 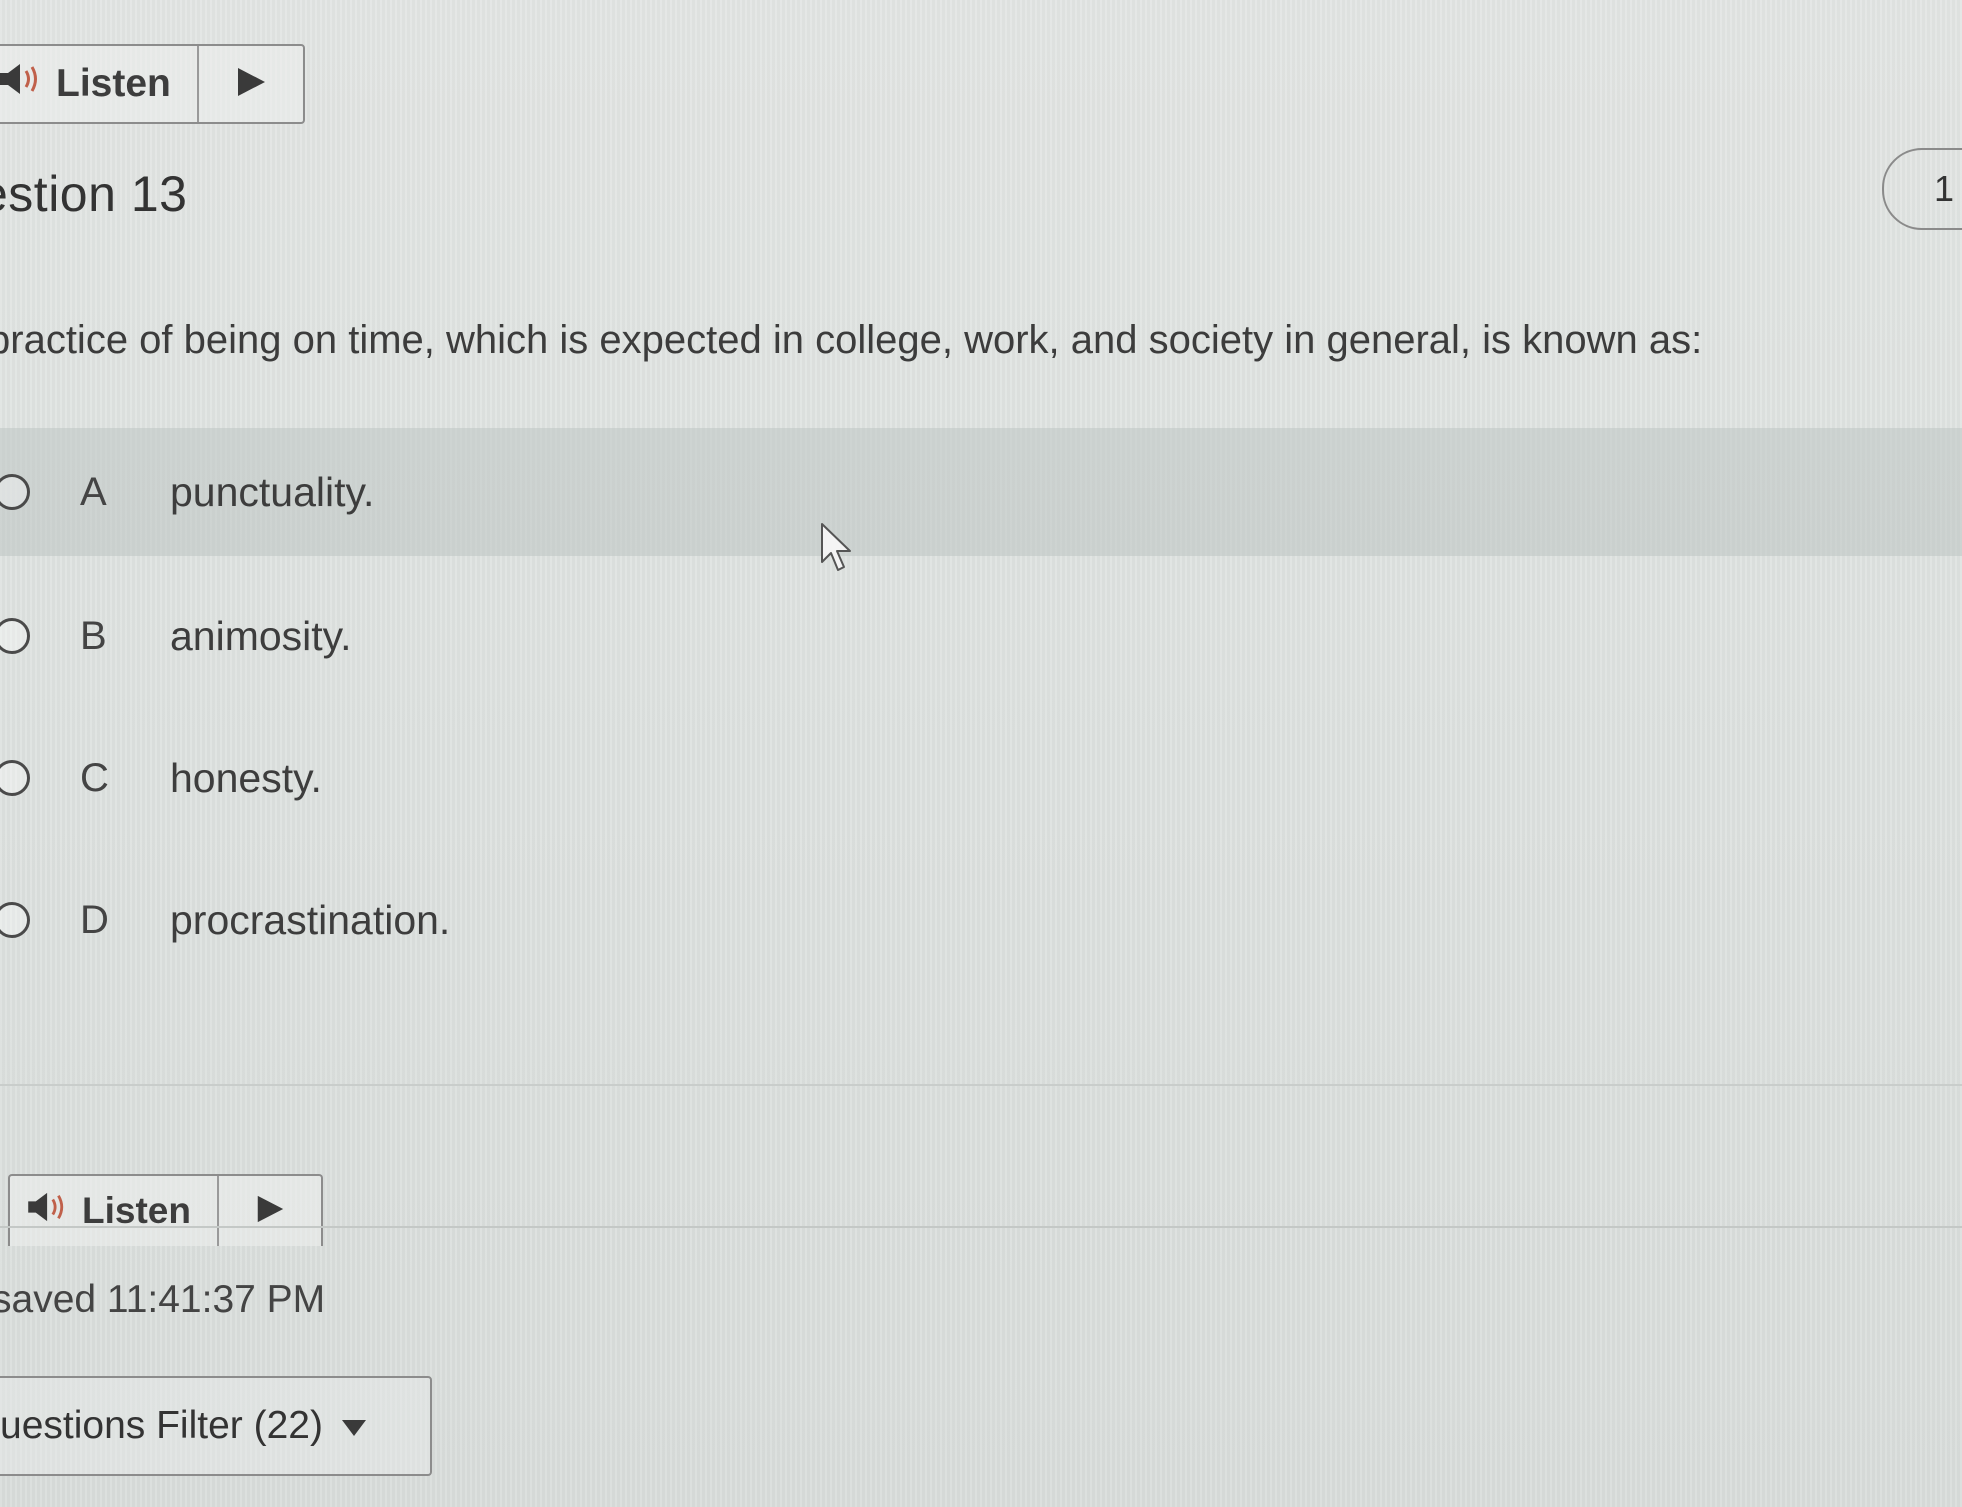 What do you see at coordinates (113, 83) in the screenshot?
I see `listen-label: Listen` at bounding box center [113, 83].